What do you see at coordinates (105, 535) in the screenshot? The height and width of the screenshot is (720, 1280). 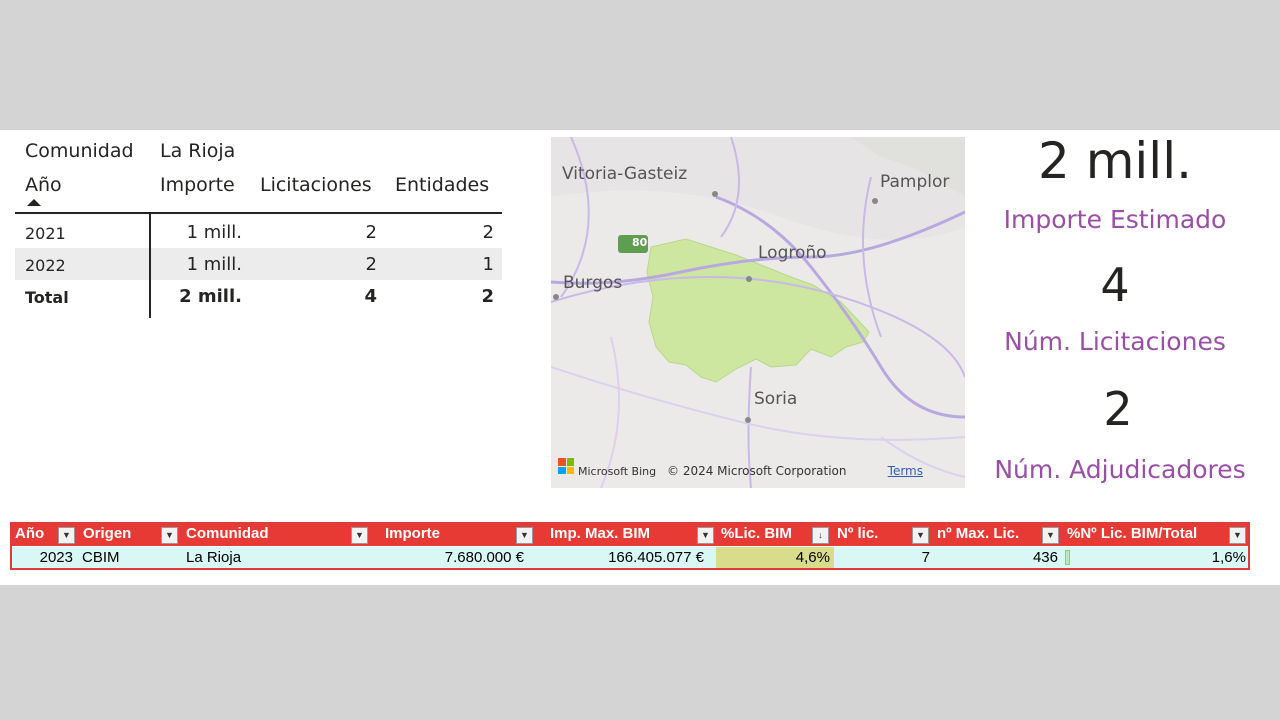 I see `excel-header-origen: Origen` at bounding box center [105, 535].